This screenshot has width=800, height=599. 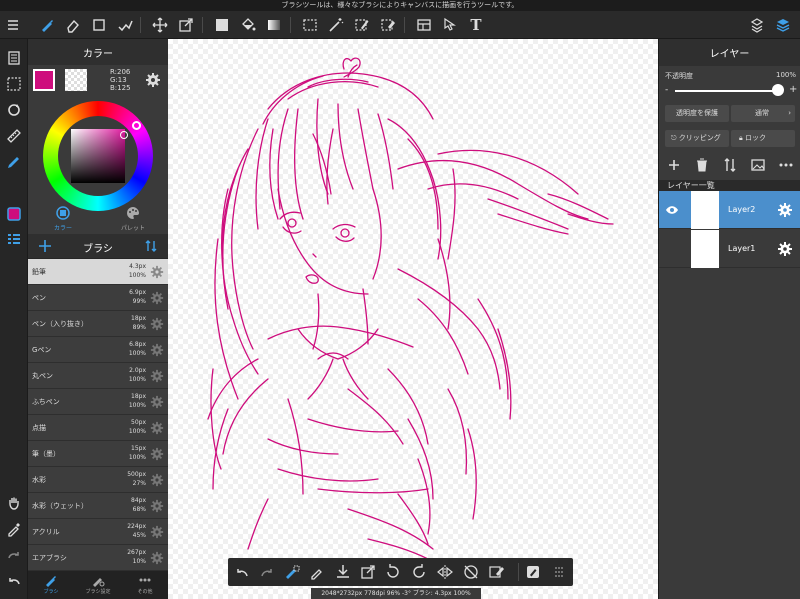 What do you see at coordinates (757, 25) in the screenshot?
I see `material-icon` at bounding box center [757, 25].